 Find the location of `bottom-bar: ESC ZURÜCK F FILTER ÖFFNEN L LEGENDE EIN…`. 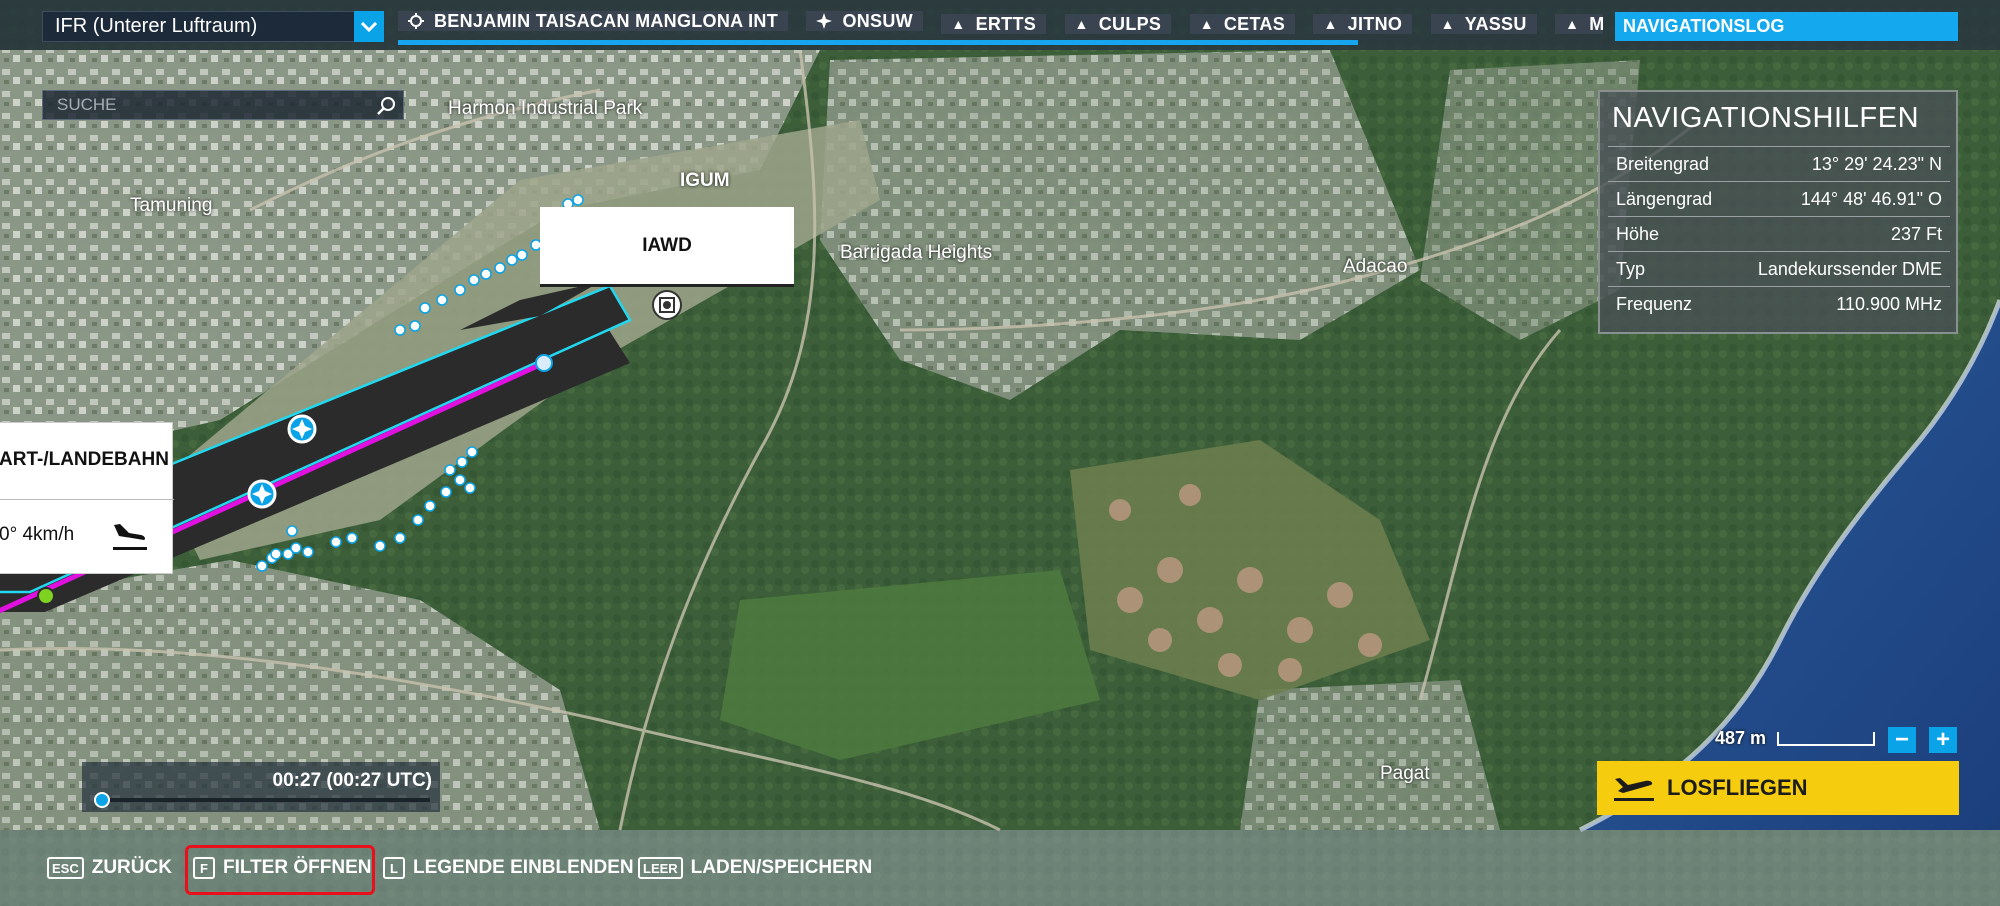

bottom-bar: ESC ZURÜCK F FILTER ÖFFNEN L LEGENDE EIN… is located at coordinates (1000, 868).